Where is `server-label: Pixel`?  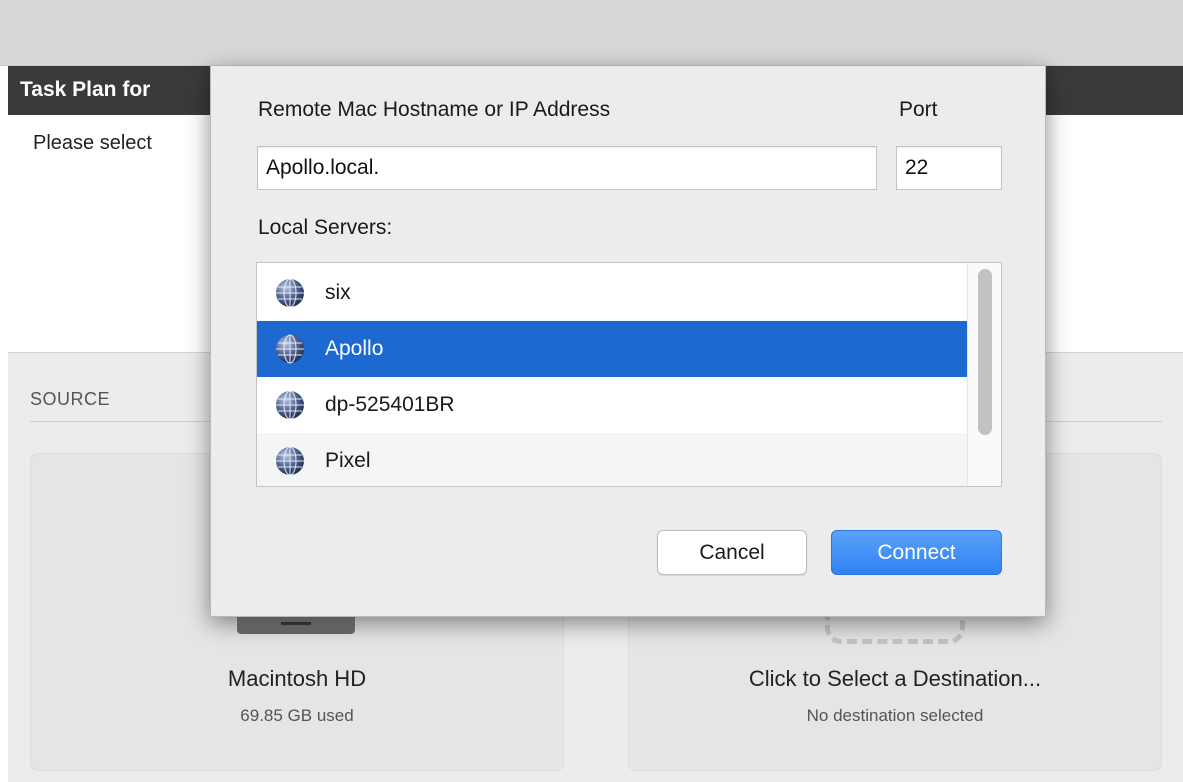 server-label: Pixel is located at coordinates (348, 460).